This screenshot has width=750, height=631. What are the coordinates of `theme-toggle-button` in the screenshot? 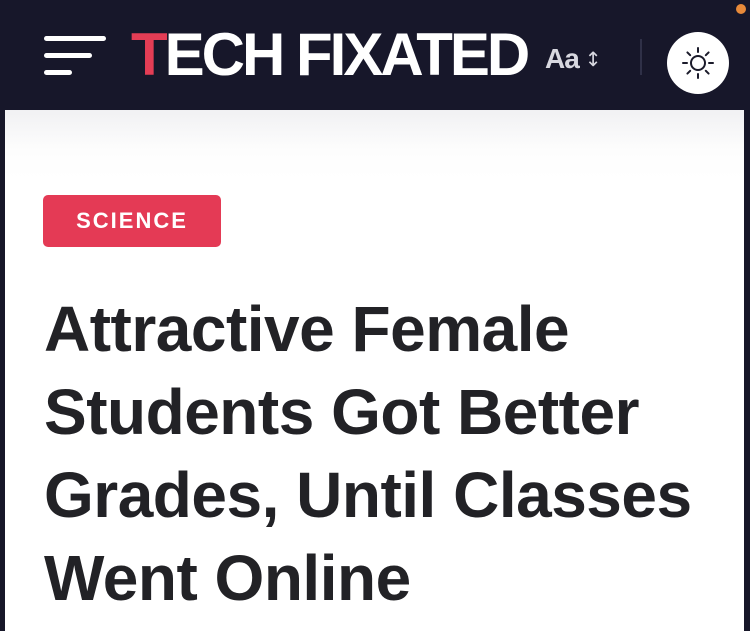 It's located at (698, 63).